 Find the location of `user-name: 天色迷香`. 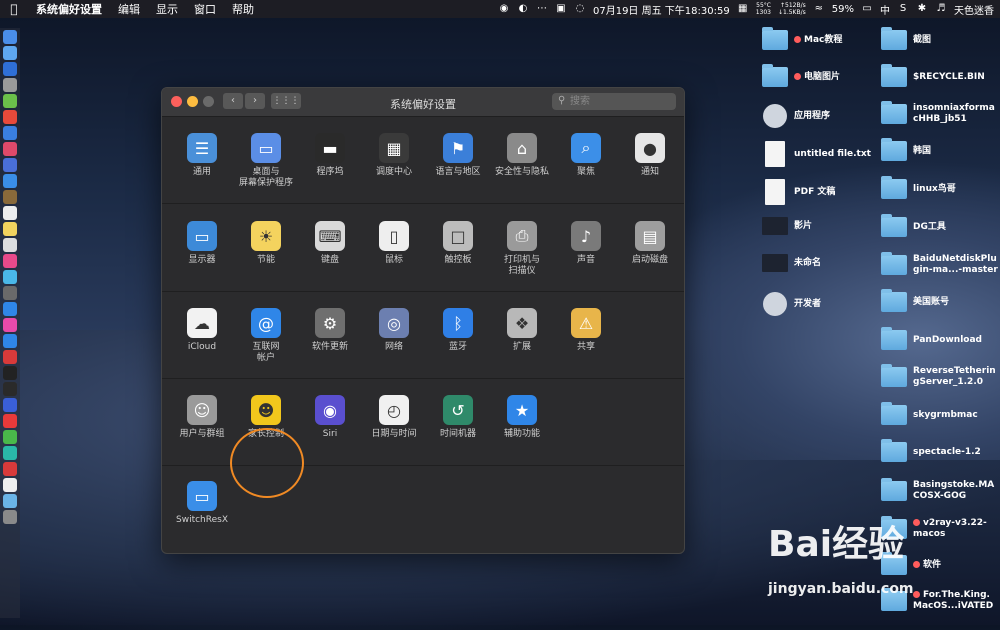

user-name: 天色迷香 is located at coordinates (974, 9).